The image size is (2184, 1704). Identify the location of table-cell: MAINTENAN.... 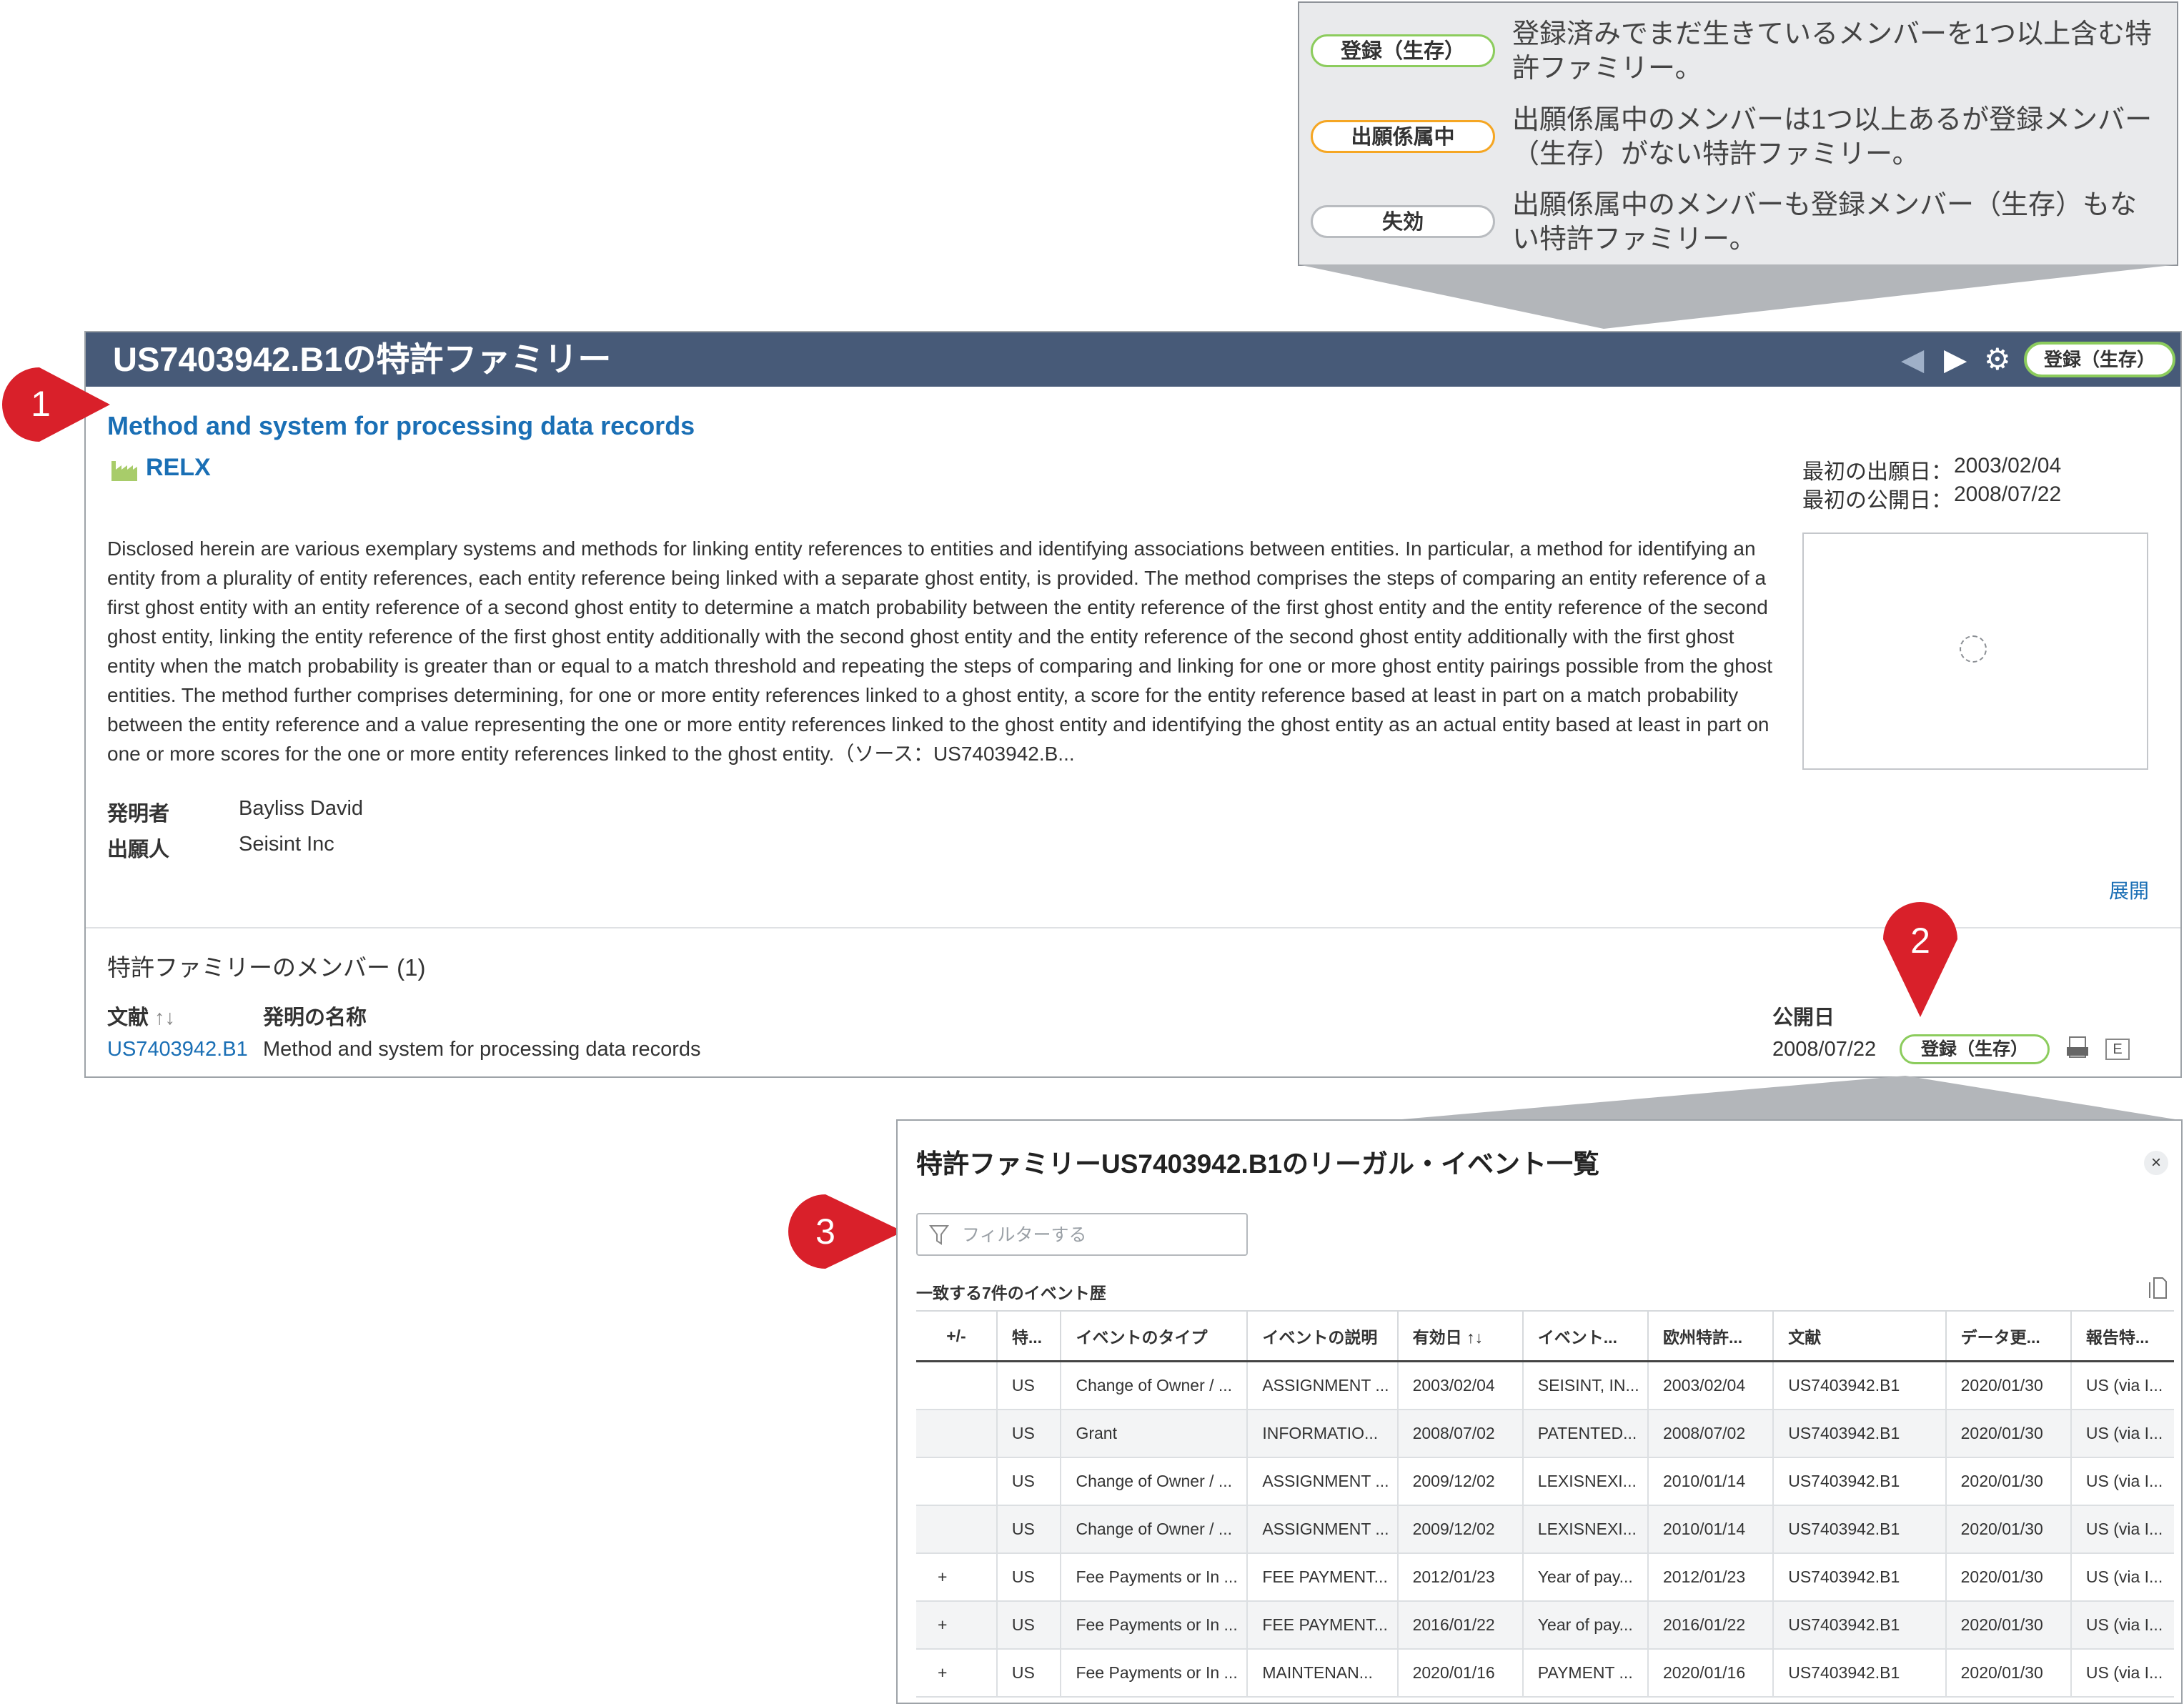
(1322, 1674).